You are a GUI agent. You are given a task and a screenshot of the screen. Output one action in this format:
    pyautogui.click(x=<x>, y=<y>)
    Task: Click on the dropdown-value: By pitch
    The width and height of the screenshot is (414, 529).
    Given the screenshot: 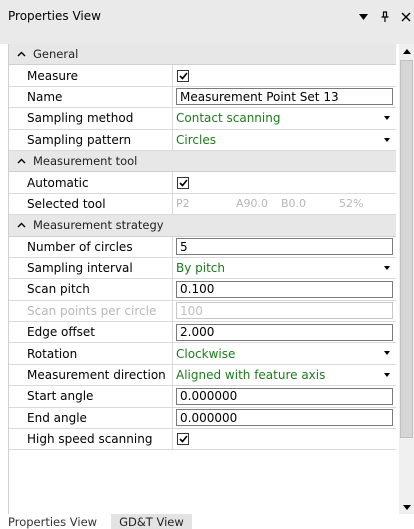 What is the action you would take?
    pyautogui.click(x=201, y=268)
    